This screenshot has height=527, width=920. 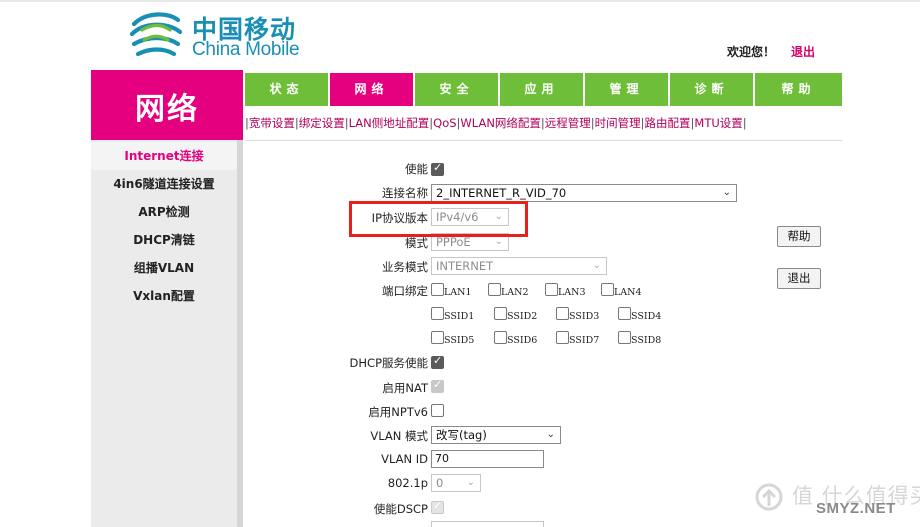 I want to click on service-mode-select: INTERNET ⌄, so click(x=519, y=266).